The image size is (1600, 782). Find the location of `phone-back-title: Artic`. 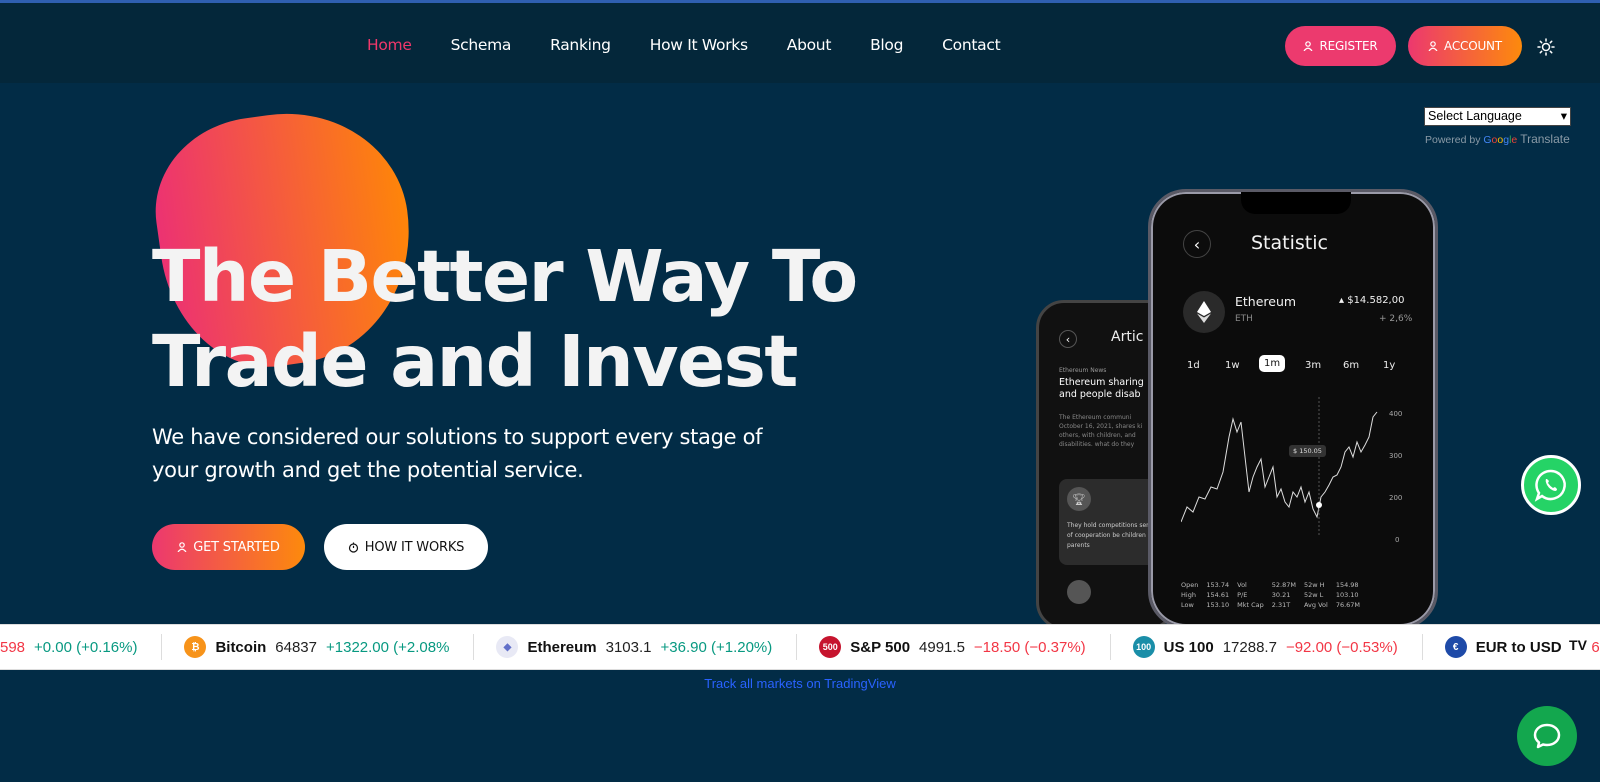

phone-back-title: Artic is located at coordinates (1127, 337).